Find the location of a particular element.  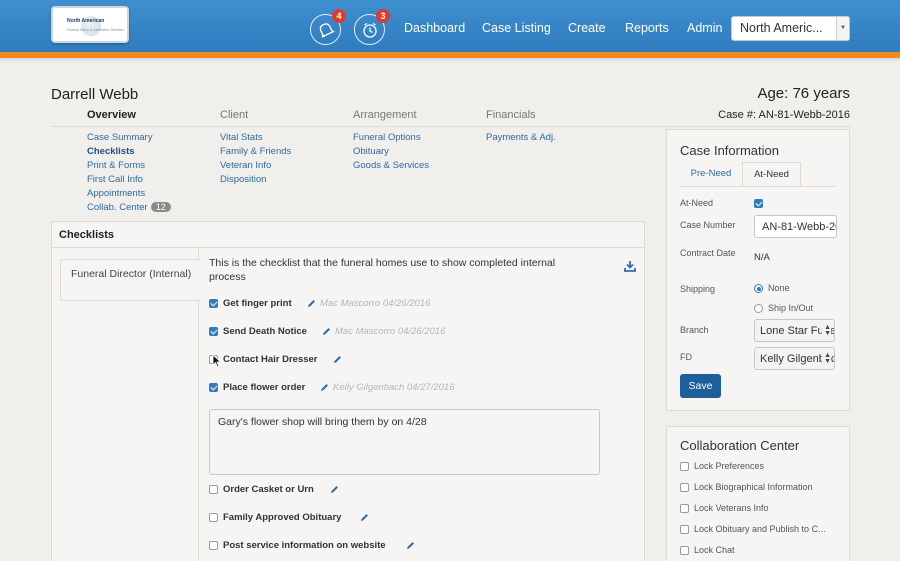

at-need-label: At-Need is located at coordinates (697, 203).